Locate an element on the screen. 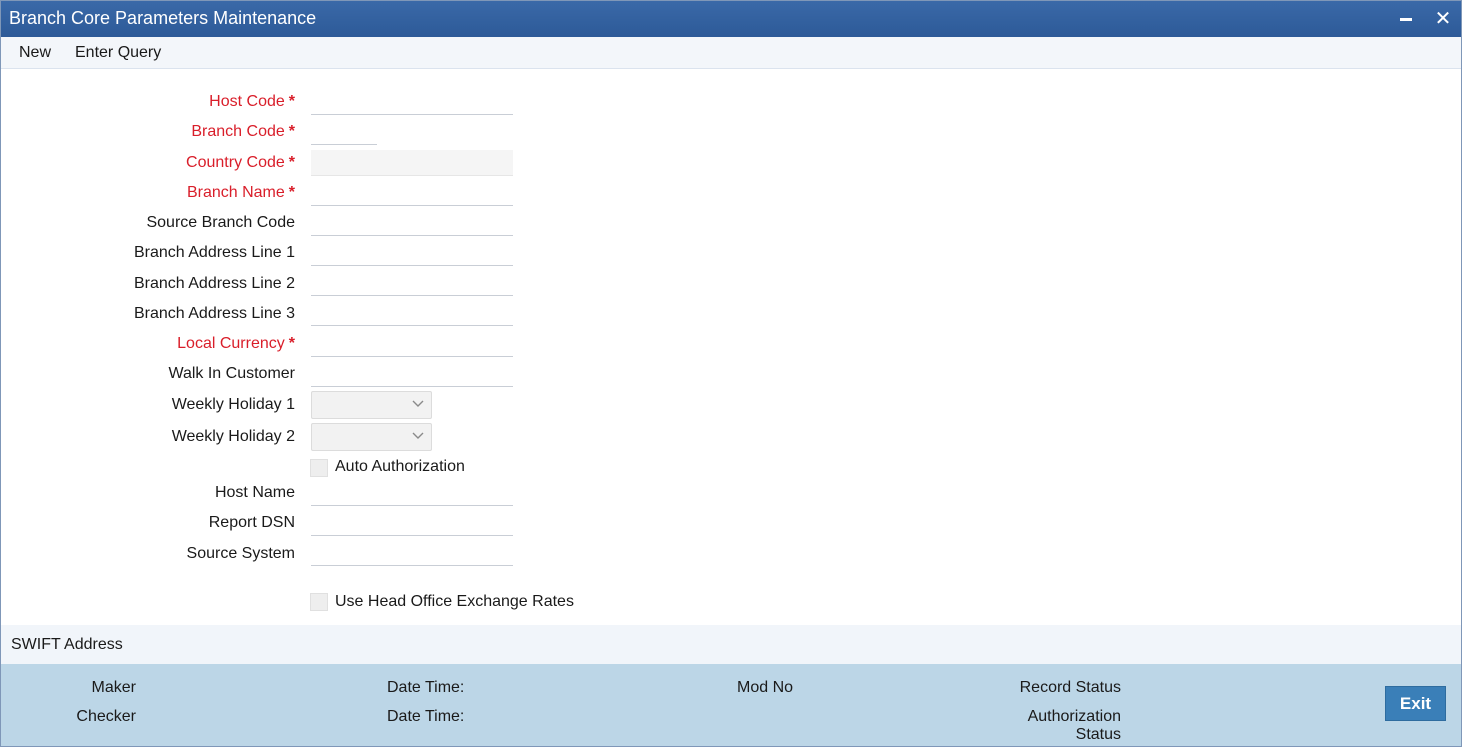  branch-address-line-3-label: Branch Address Line 3 is located at coordinates (214, 313).